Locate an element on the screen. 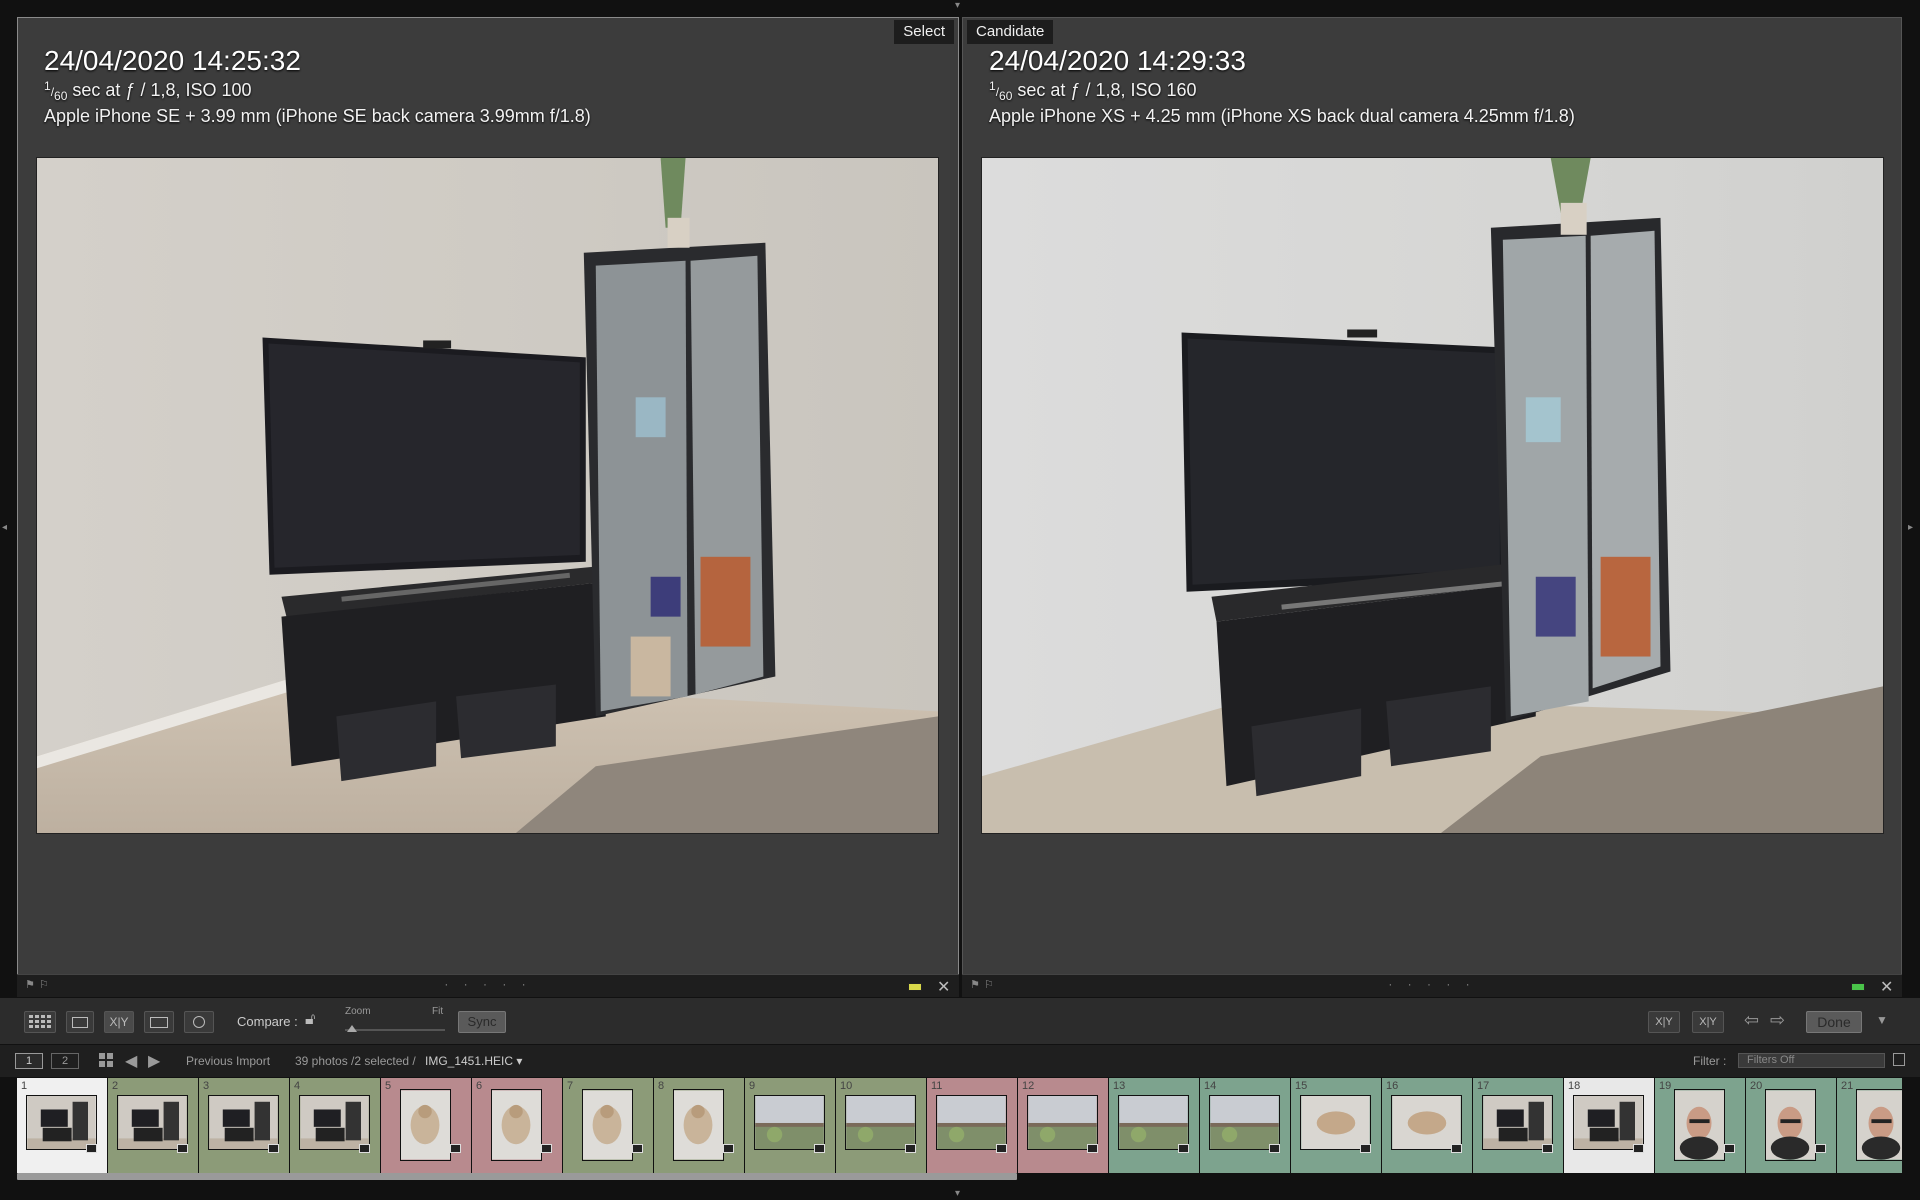 The height and width of the screenshot is (1200, 1920). done-button: Done is located at coordinates (1834, 1022).